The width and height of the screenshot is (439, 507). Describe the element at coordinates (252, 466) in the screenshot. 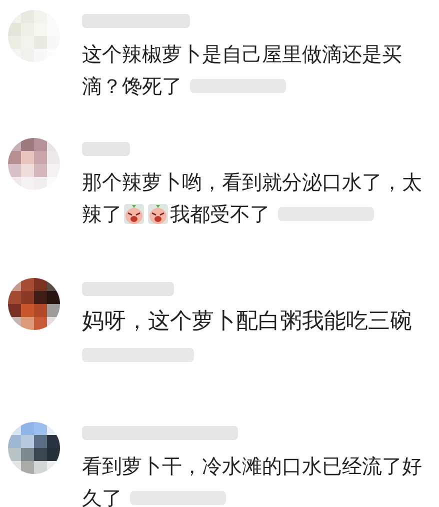

I see `comment-text: 看到萝卜干，冷水滩的口水已经流了好` at that location.